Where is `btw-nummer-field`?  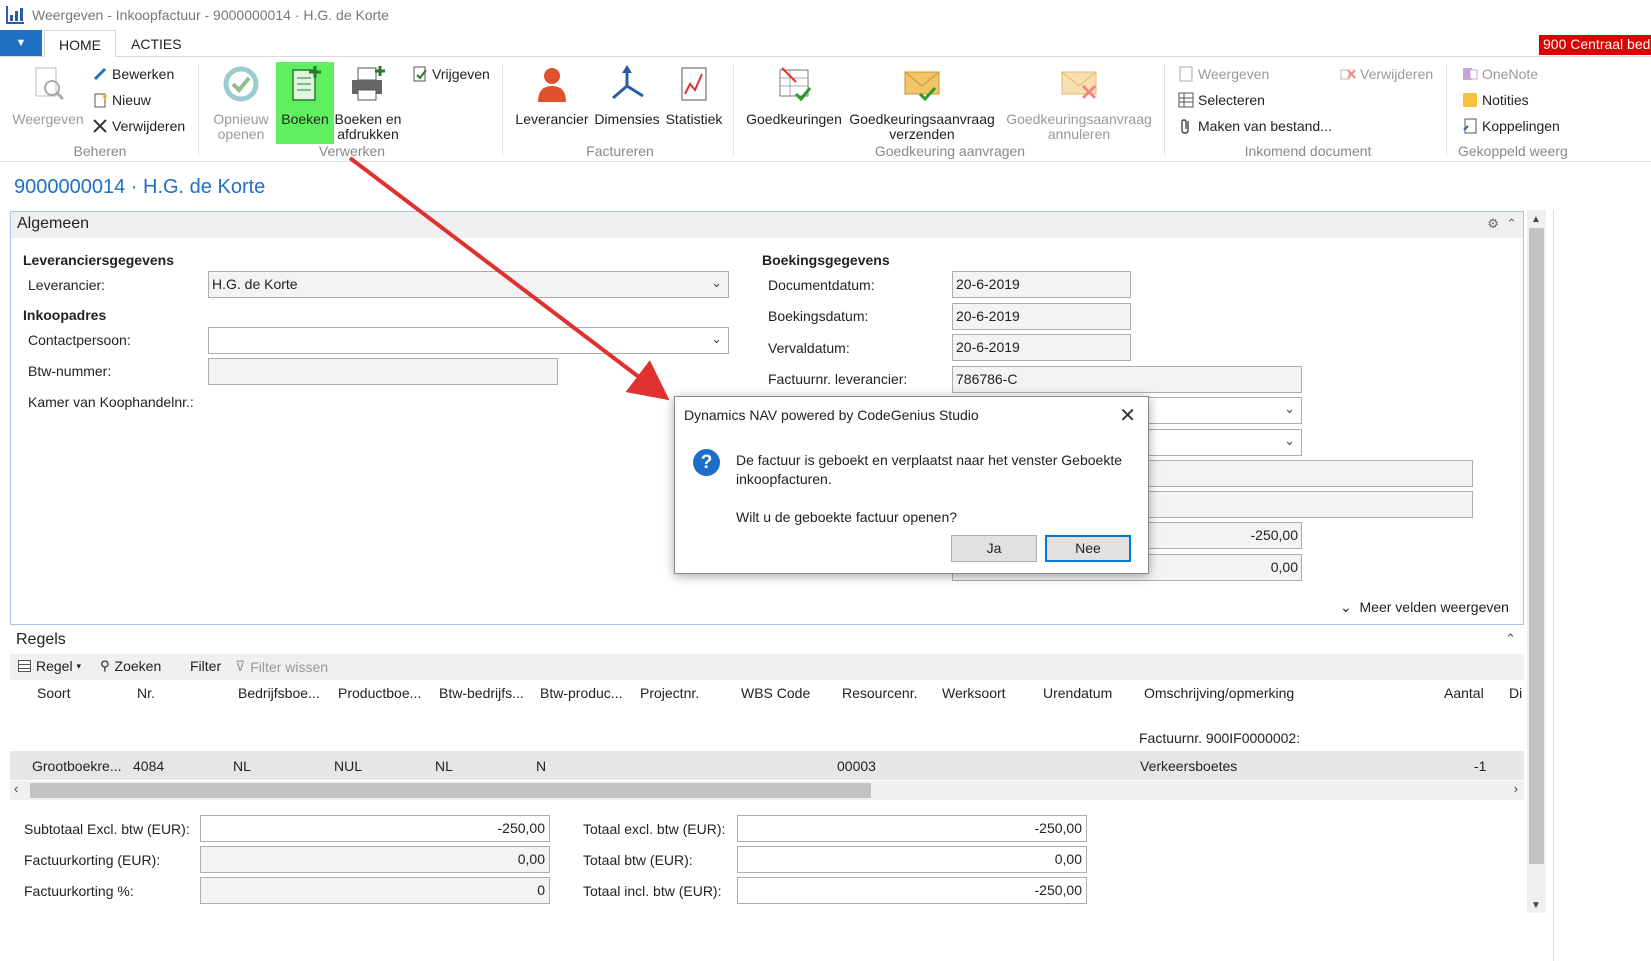 btw-nummer-field is located at coordinates (383, 371).